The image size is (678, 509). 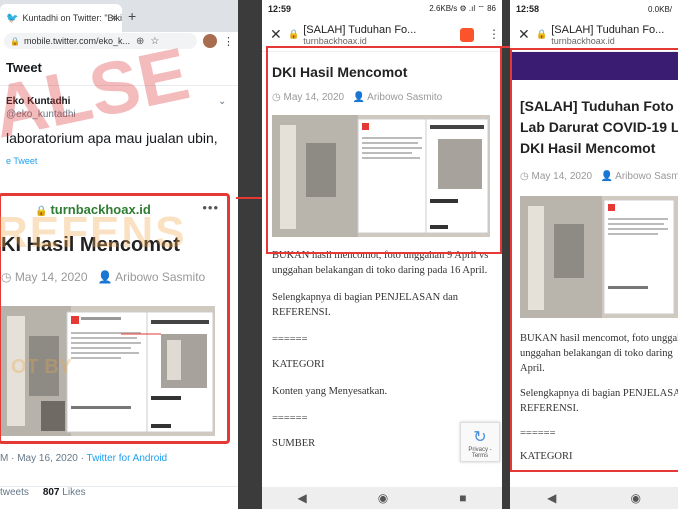 What do you see at coordinates (382, 9) in the screenshot?
I see `status-bar: 12:59 2.6KB/s ⚙ .ıl ⌔ 86` at bounding box center [382, 9].